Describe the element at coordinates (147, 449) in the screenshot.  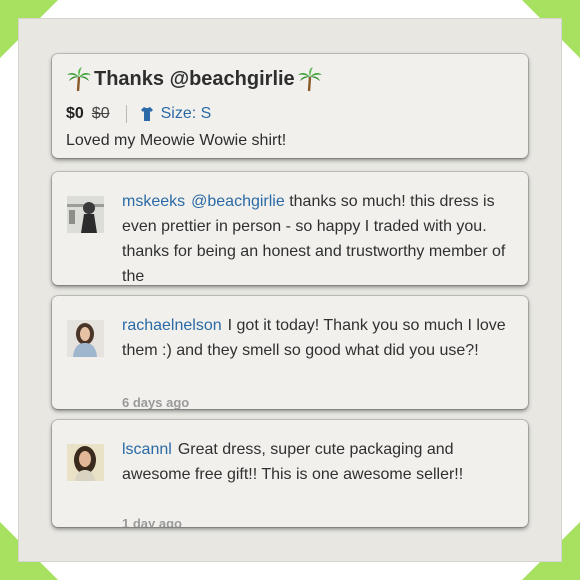
I see `comment-username: lscannl` at that location.